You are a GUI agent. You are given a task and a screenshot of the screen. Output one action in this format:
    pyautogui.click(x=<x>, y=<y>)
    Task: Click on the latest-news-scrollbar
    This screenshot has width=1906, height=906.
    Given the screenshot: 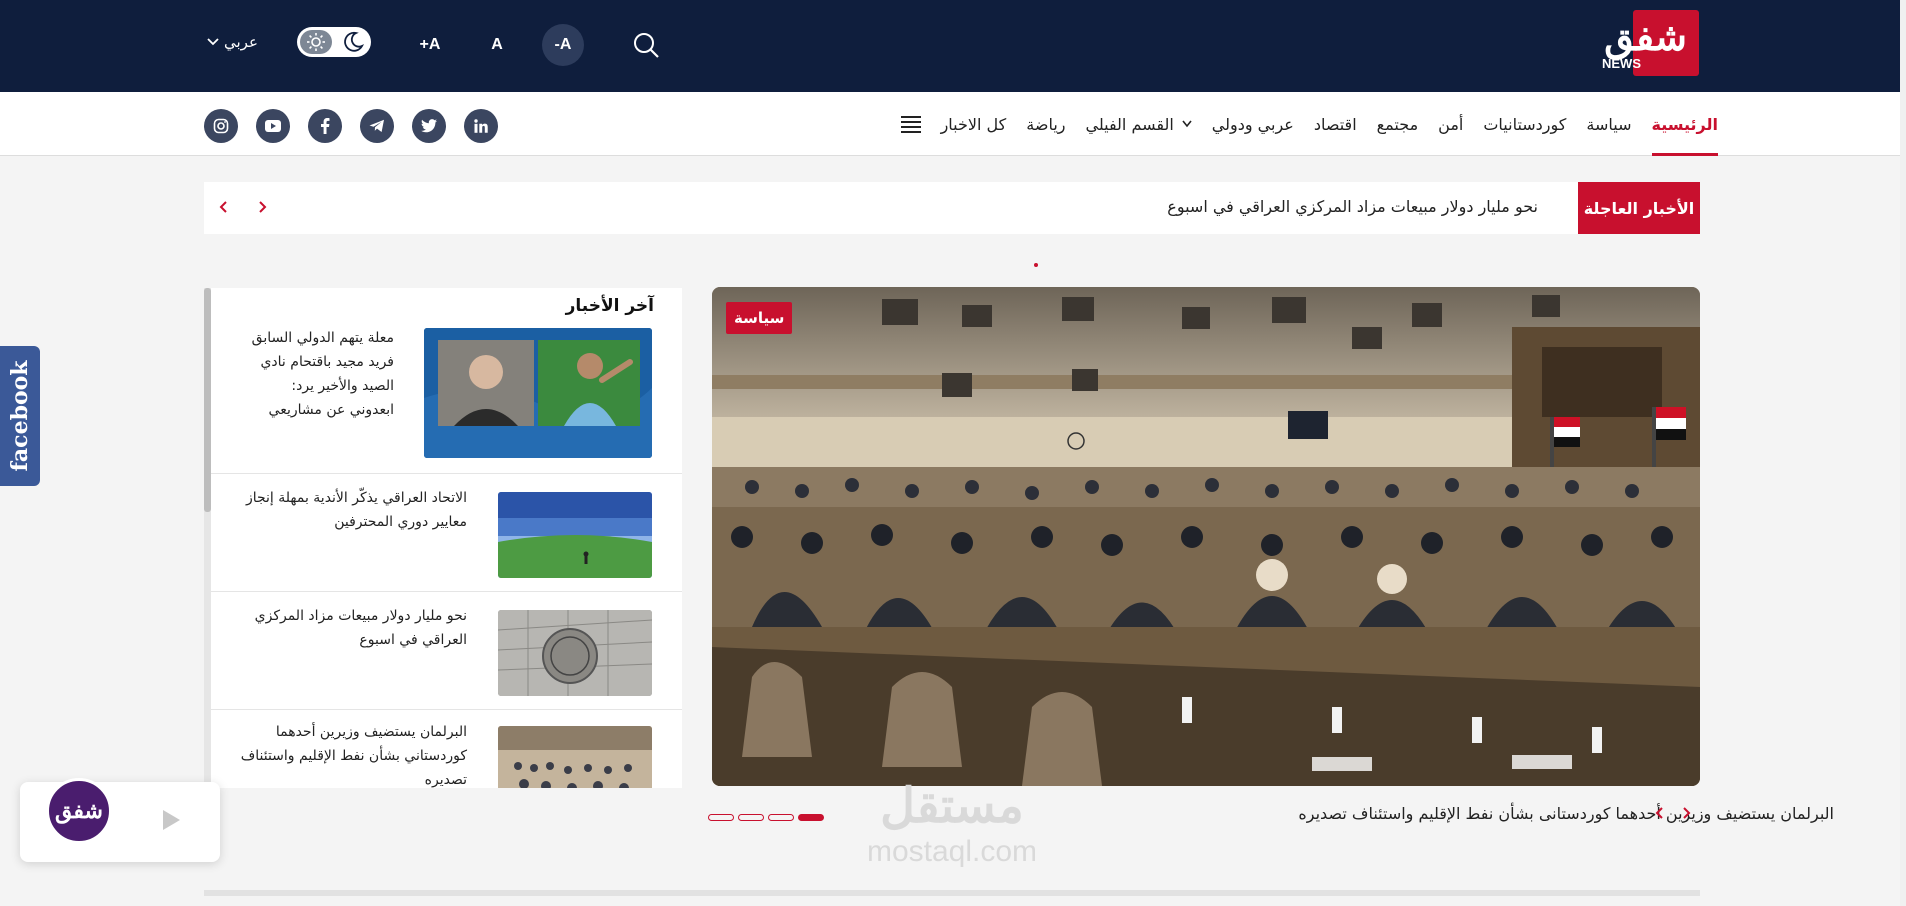 What is the action you would take?
    pyautogui.click(x=207, y=538)
    